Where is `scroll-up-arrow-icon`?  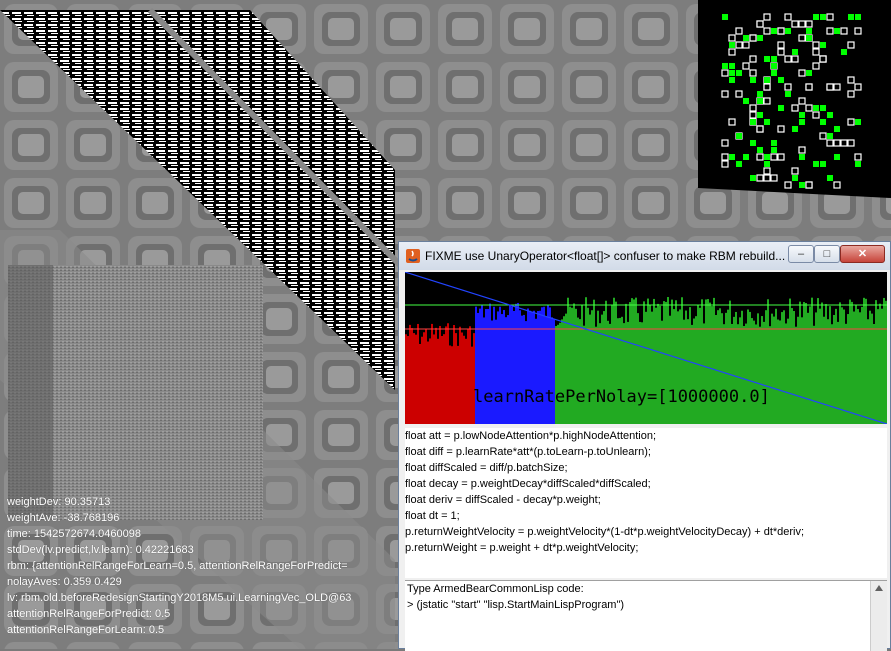
scroll-up-arrow-icon is located at coordinates (879, 588).